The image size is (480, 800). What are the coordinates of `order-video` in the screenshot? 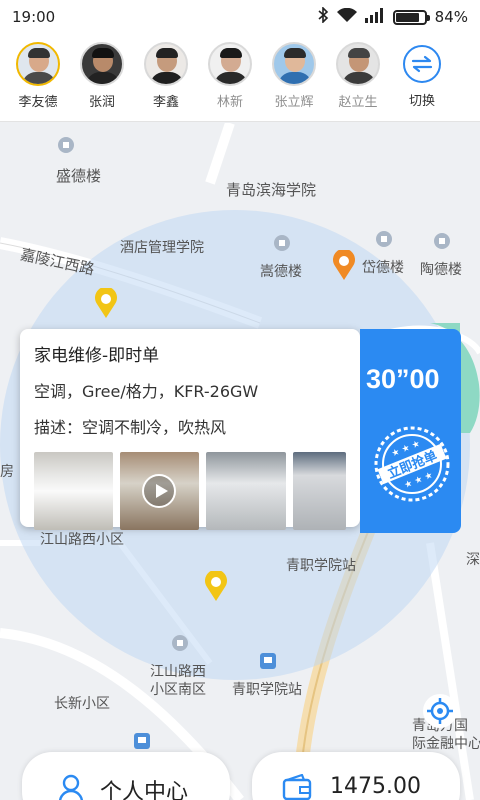 It's located at (160, 491).